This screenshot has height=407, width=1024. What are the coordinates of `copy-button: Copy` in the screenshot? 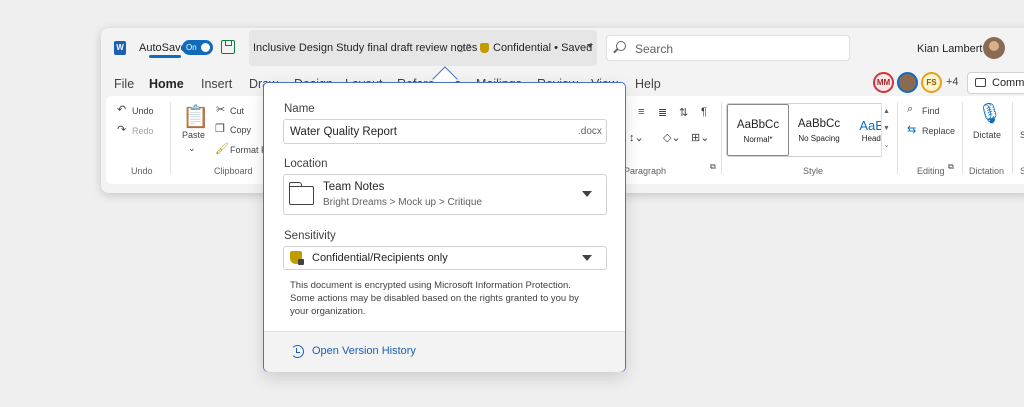 It's located at (240, 130).